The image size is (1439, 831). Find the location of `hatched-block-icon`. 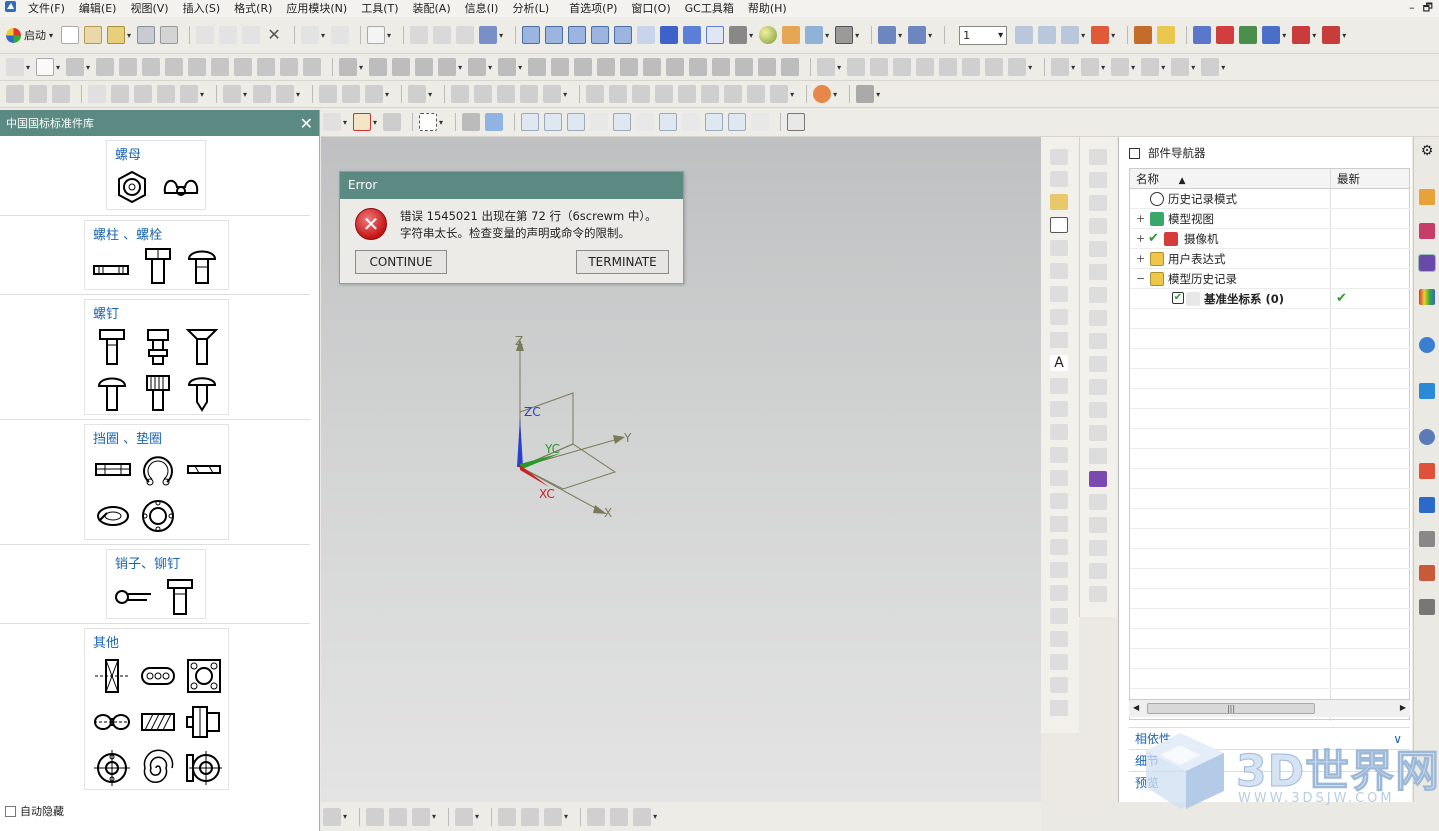

hatched-block-icon is located at coordinates (158, 722).